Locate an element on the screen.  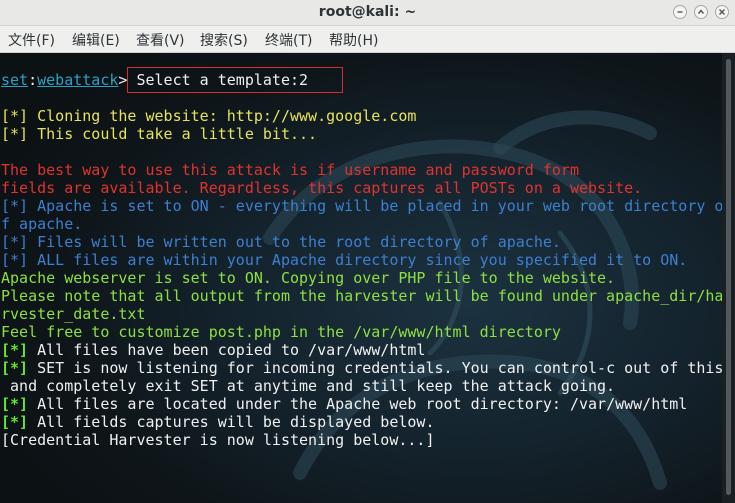
menu-bar: 文件(F) 编辑(E) 查看(V) 搜索(S) 终端(T) 帮助(H) is located at coordinates (367, 39).